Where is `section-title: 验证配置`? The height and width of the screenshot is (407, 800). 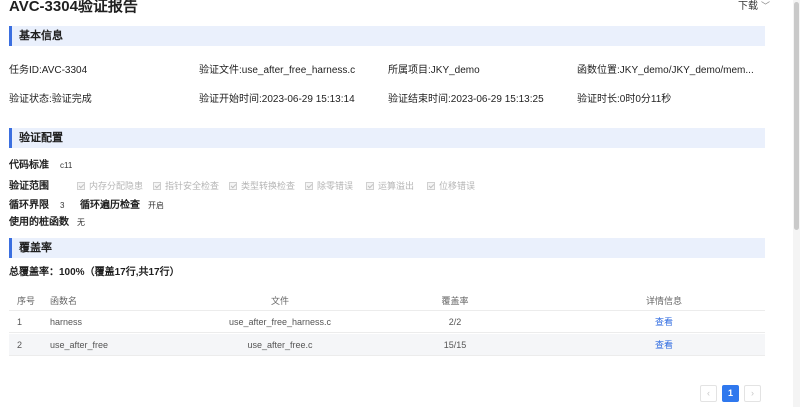 section-title: 验证配置 is located at coordinates (41, 138).